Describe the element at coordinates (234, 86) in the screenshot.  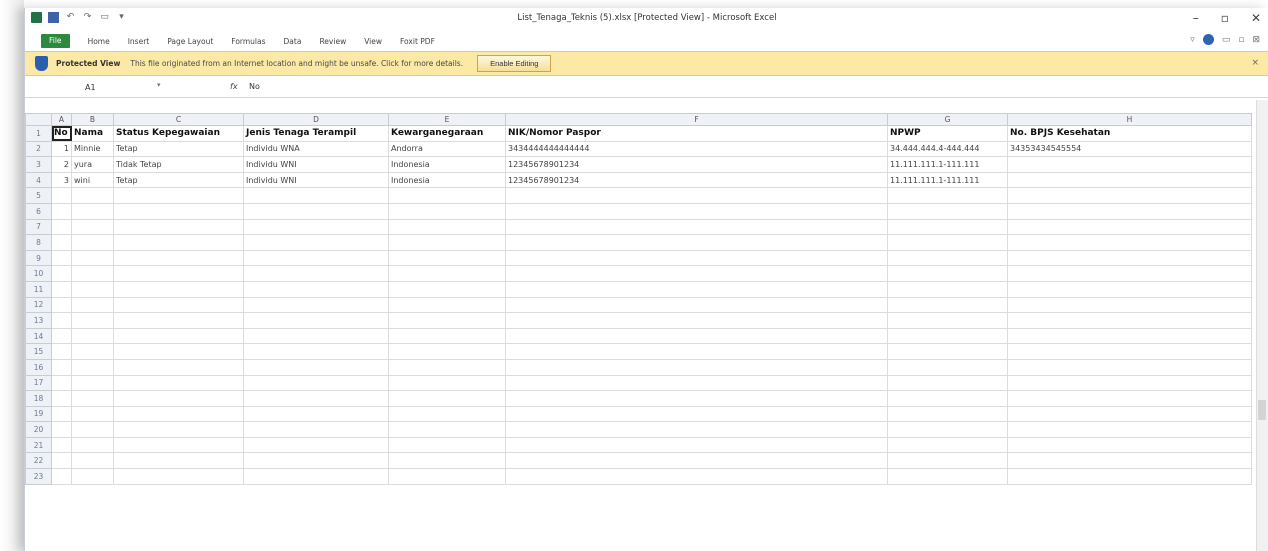
I see `insert-function-icon: fx` at that location.